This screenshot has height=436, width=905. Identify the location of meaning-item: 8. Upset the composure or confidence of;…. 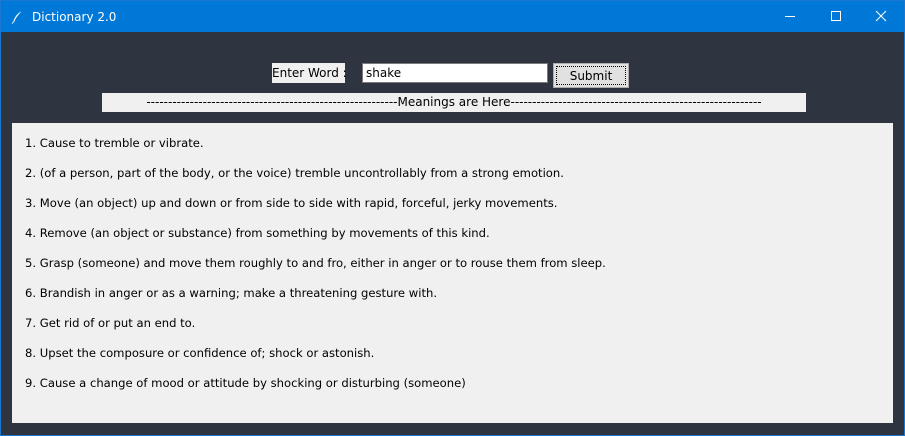
(200, 353).